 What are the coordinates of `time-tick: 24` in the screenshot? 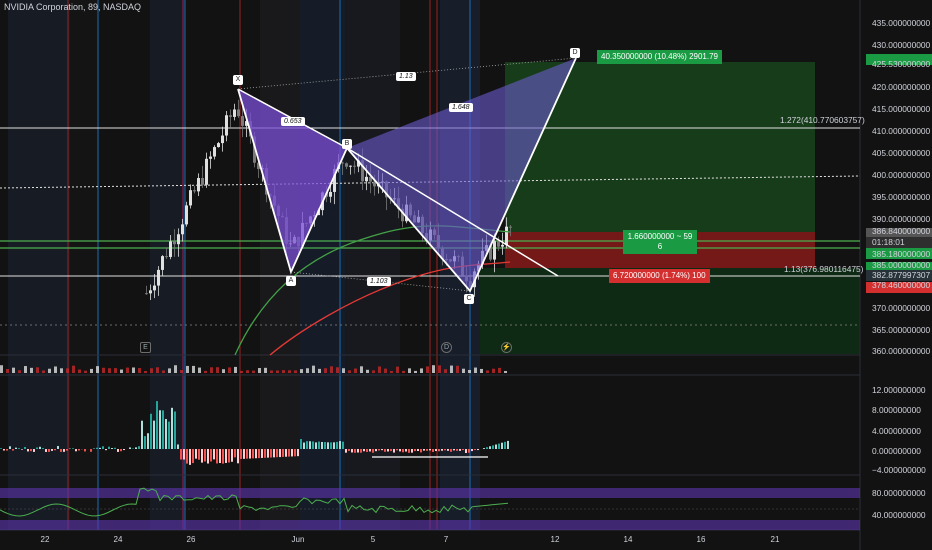 It's located at (118, 539).